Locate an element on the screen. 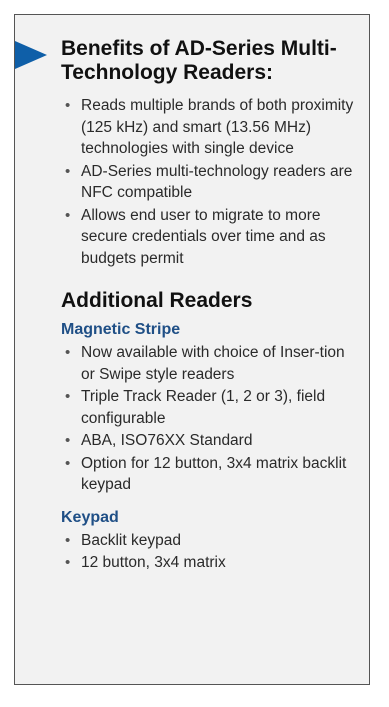 This screenshot has width=389, height=707. keypad-title: Keypad is located at coordinates (90, 517).